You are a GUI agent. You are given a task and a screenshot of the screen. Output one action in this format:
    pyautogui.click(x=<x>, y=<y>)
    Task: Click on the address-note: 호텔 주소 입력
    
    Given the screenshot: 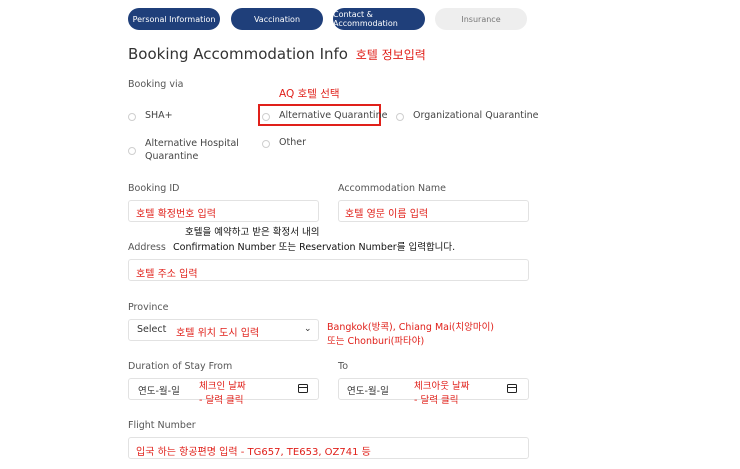 What is the action you would take?
    pyautogui.click(x=167, y=274)
    